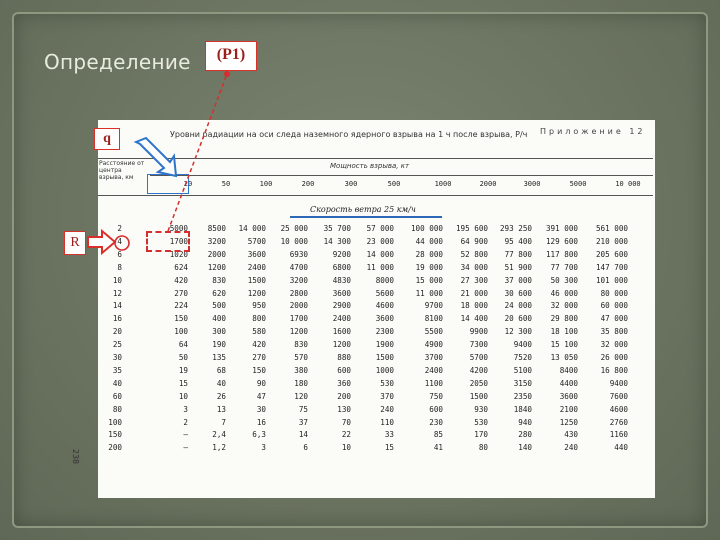 Image resolution: width=720 pixels, height=540 pixels. What do you see at coordinates (221, 370) in the screenshot?
I see `table-cell: 68` at bounding box center [221, 370].